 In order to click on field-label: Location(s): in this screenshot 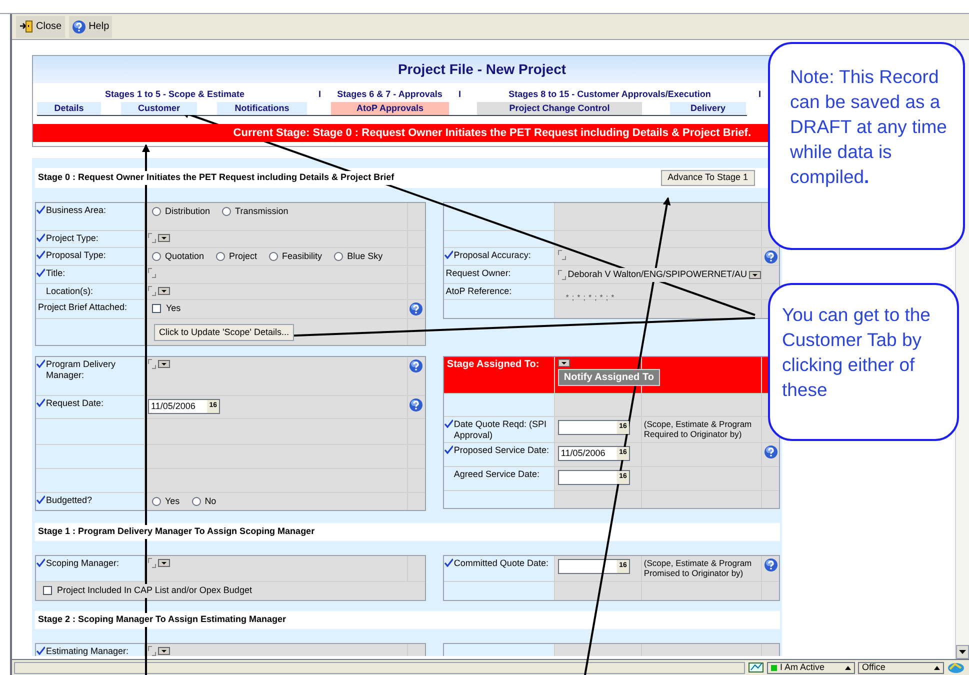, I will do `click(69, 291)`.